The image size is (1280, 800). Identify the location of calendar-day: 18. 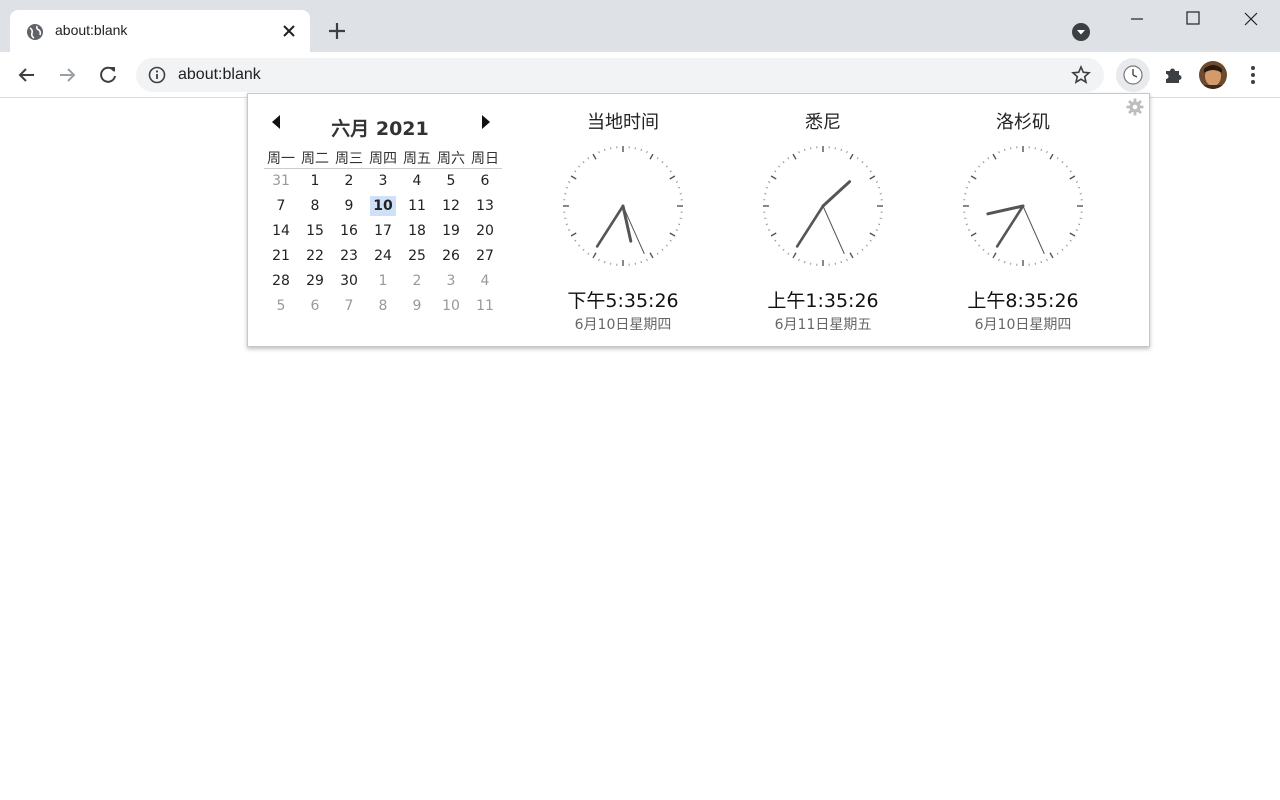
(417, 231).